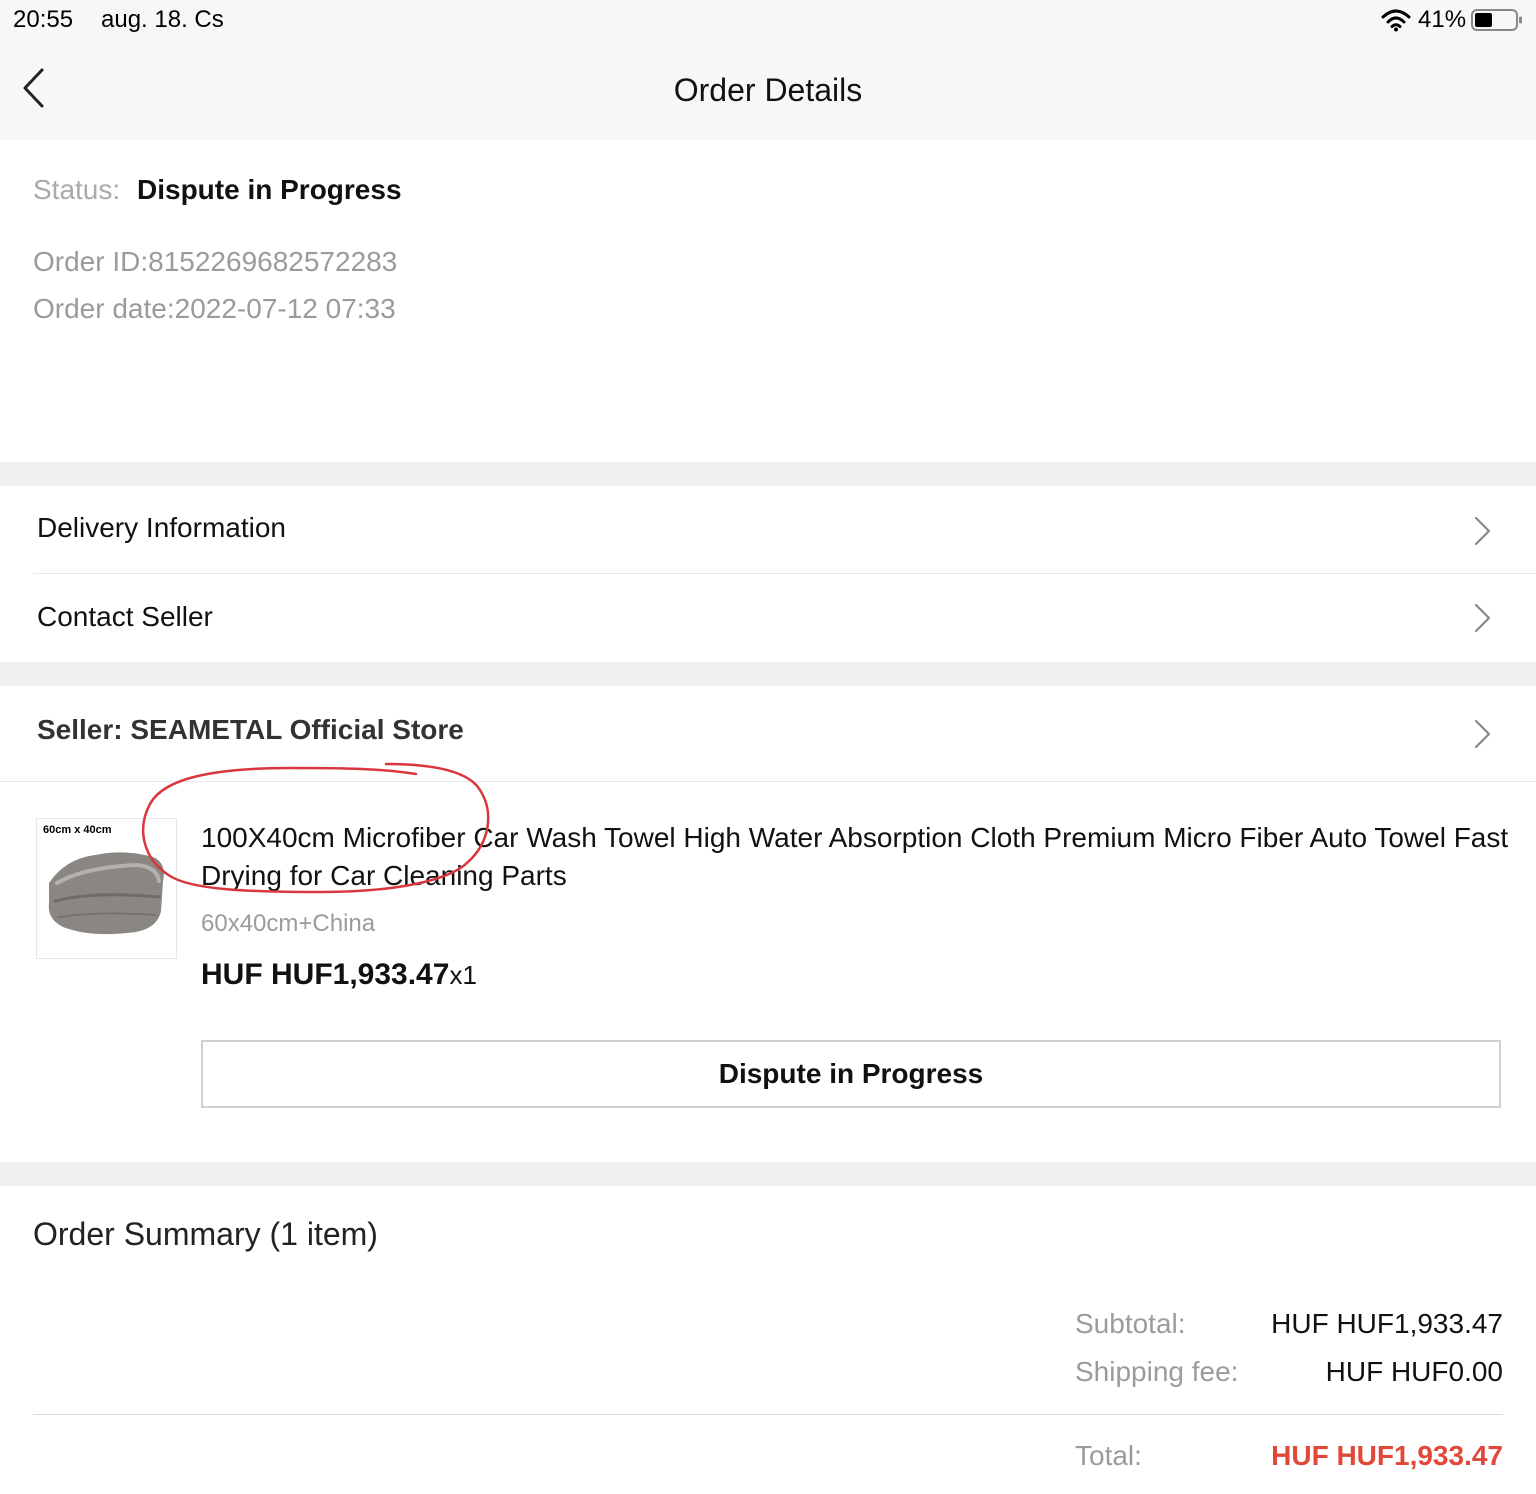  Describe the element at coordinates (851, 1074) in the screenshot. I see `dispute-in-progress-button: Dispute in Progress` at that location.